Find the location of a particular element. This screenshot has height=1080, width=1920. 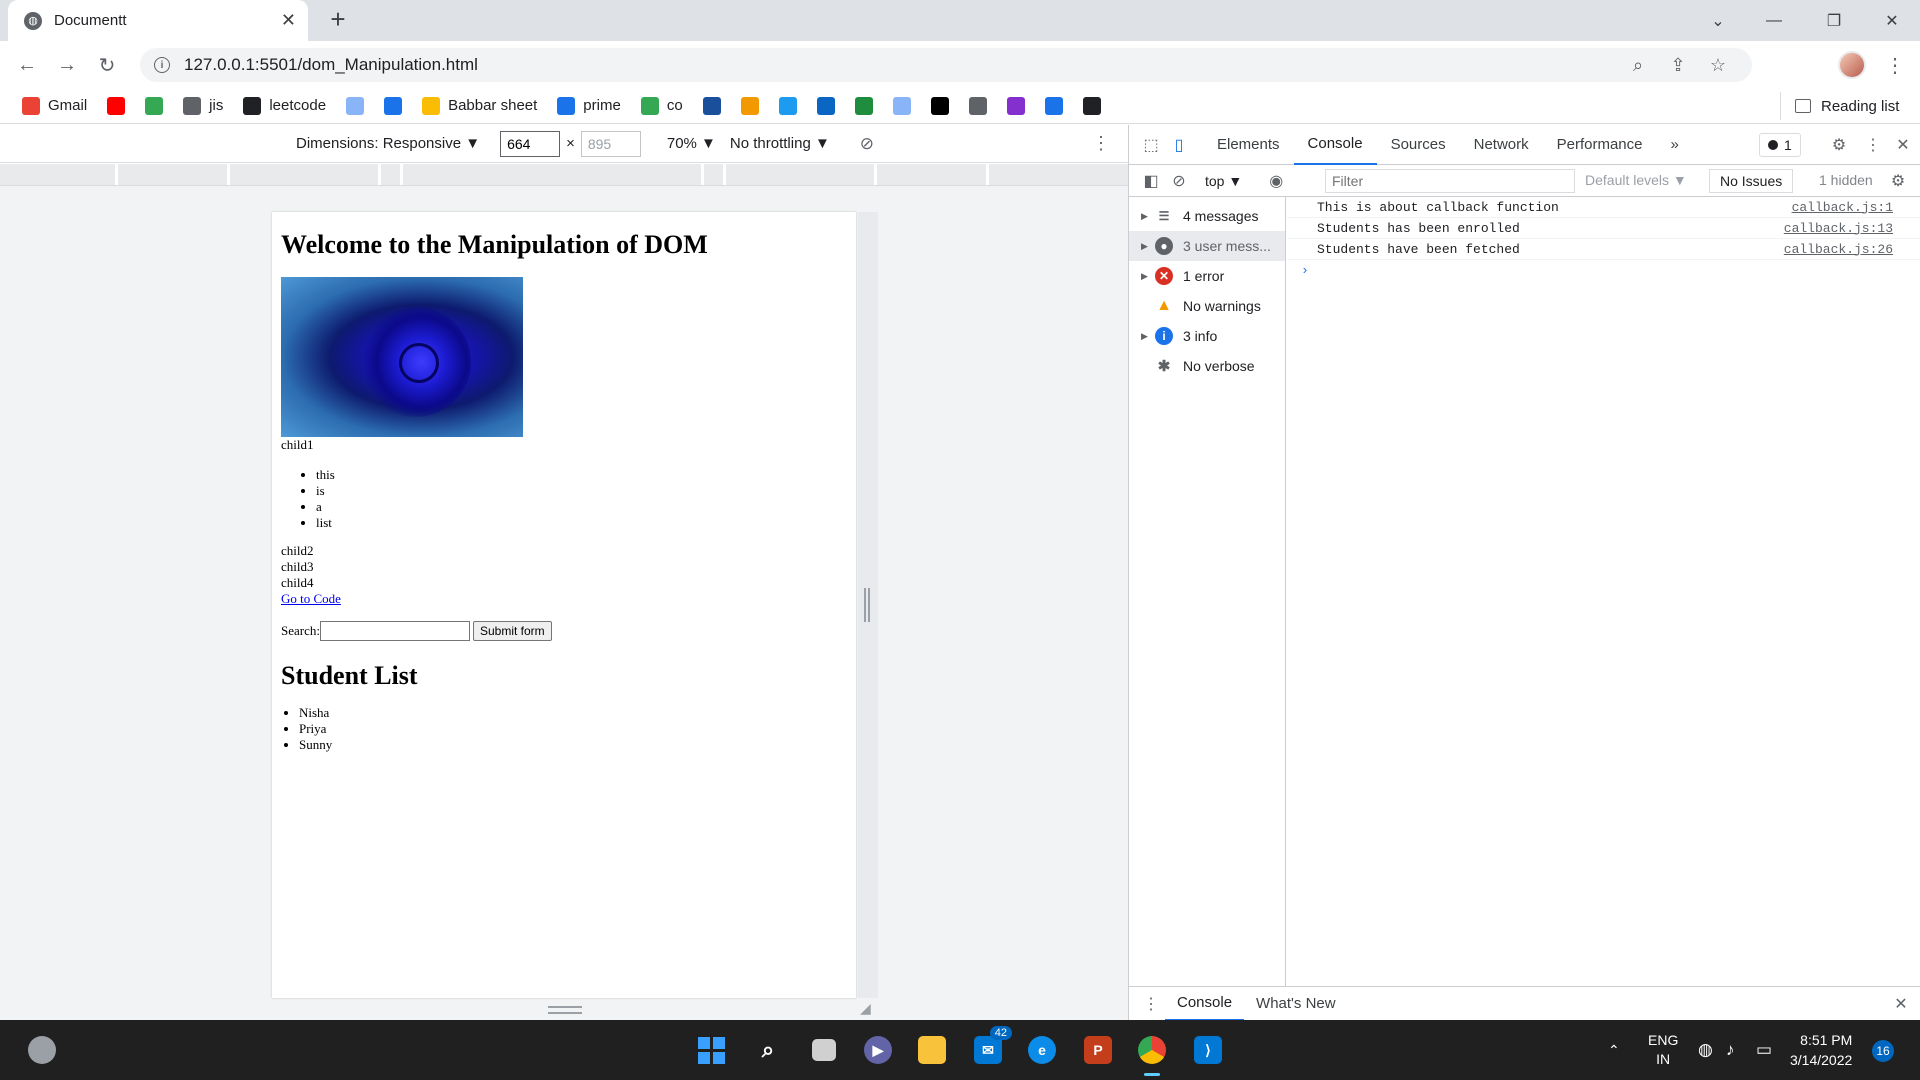

tab-performance: Performance is located at coordinates (1600, 145).